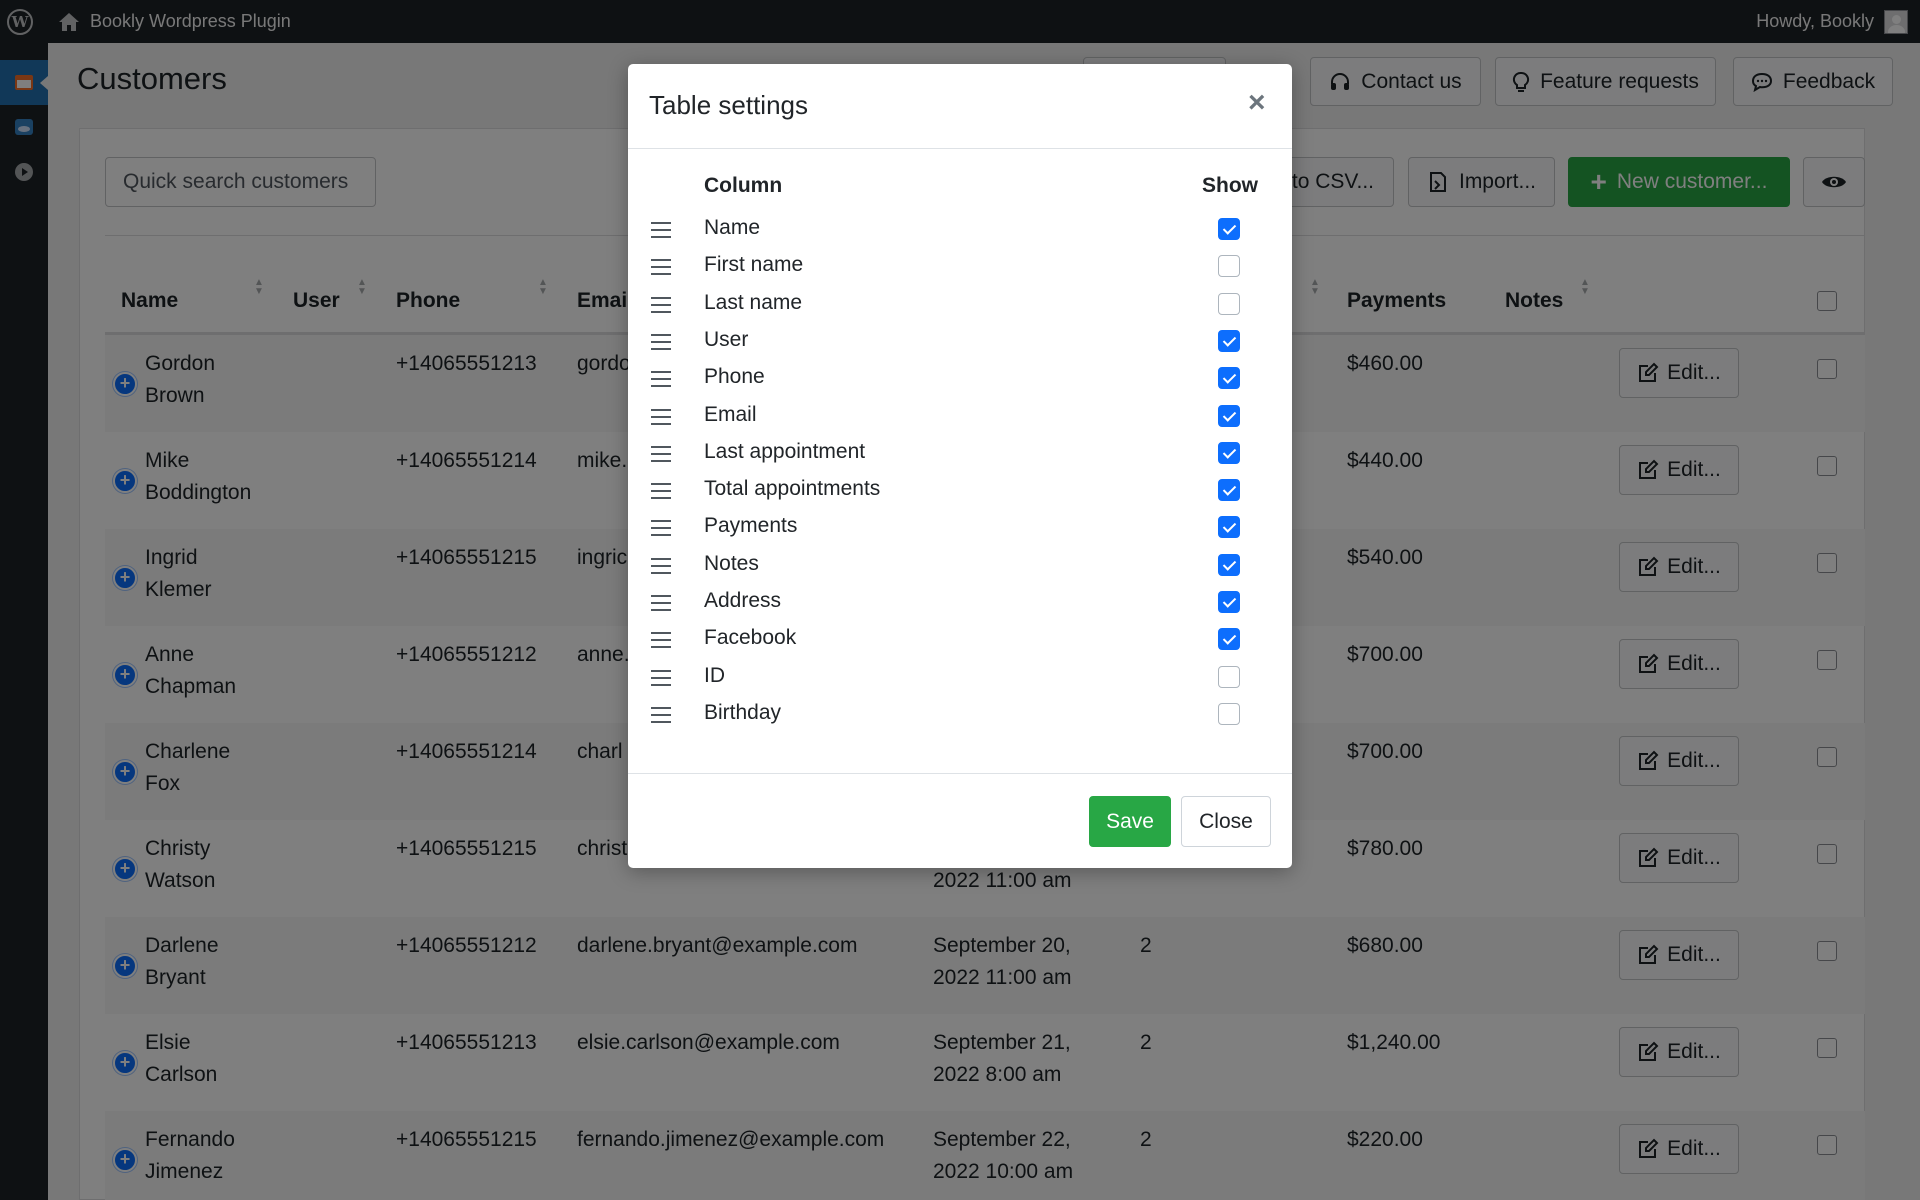 Image resolution: width=1920 pixels, height=1200 pixels. Describe the element at coordinates (960, 269) in the screenshot. I see `column-setting-row: First name` at that location.